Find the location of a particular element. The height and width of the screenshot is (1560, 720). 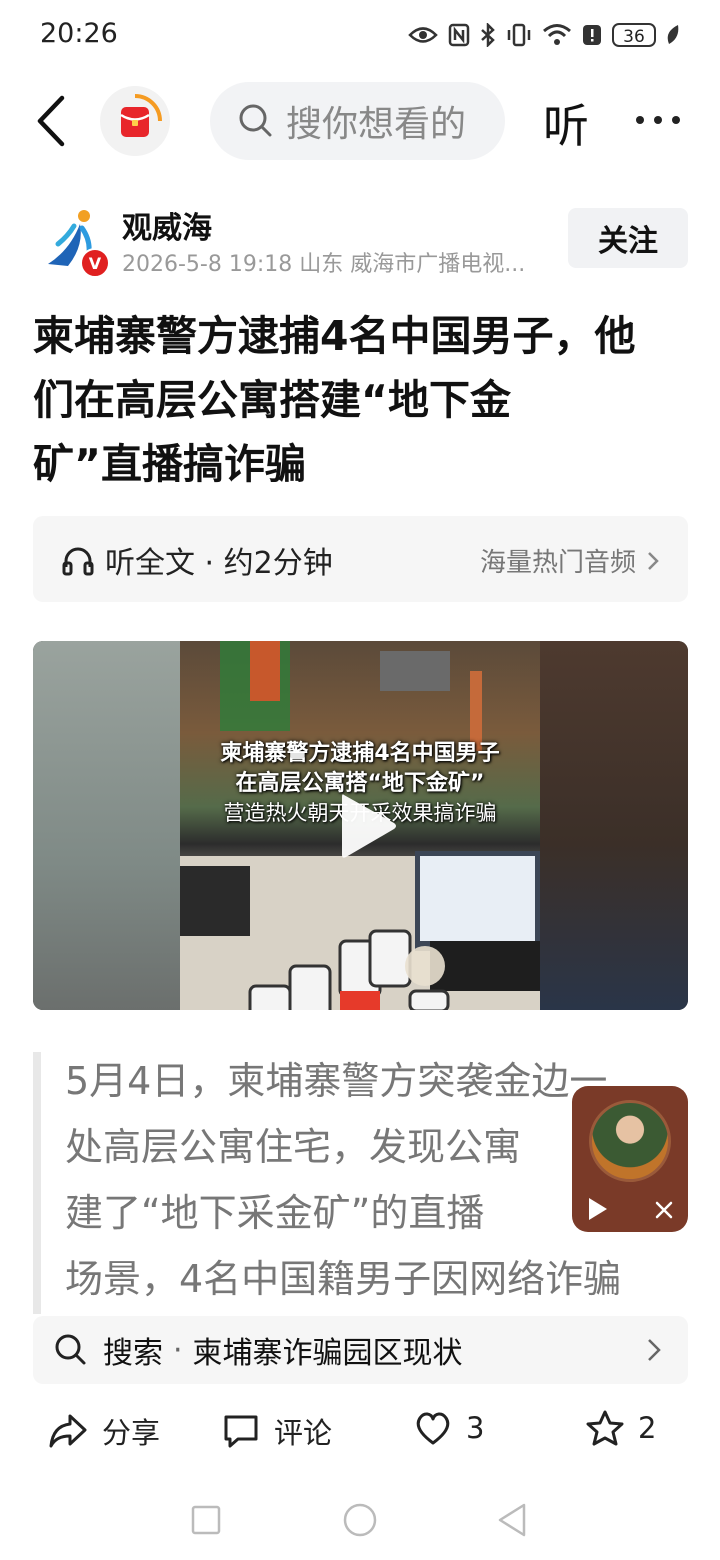

system-nav-bar is located at coordinates (360, 1520).